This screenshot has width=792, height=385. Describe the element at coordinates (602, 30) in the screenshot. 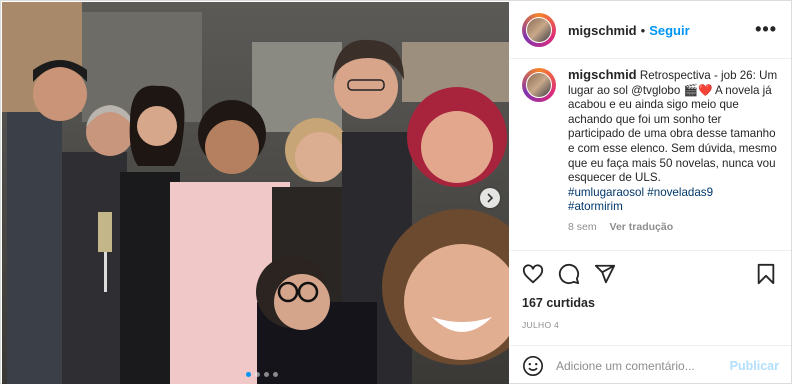

I see `username: migschmid` at that location.